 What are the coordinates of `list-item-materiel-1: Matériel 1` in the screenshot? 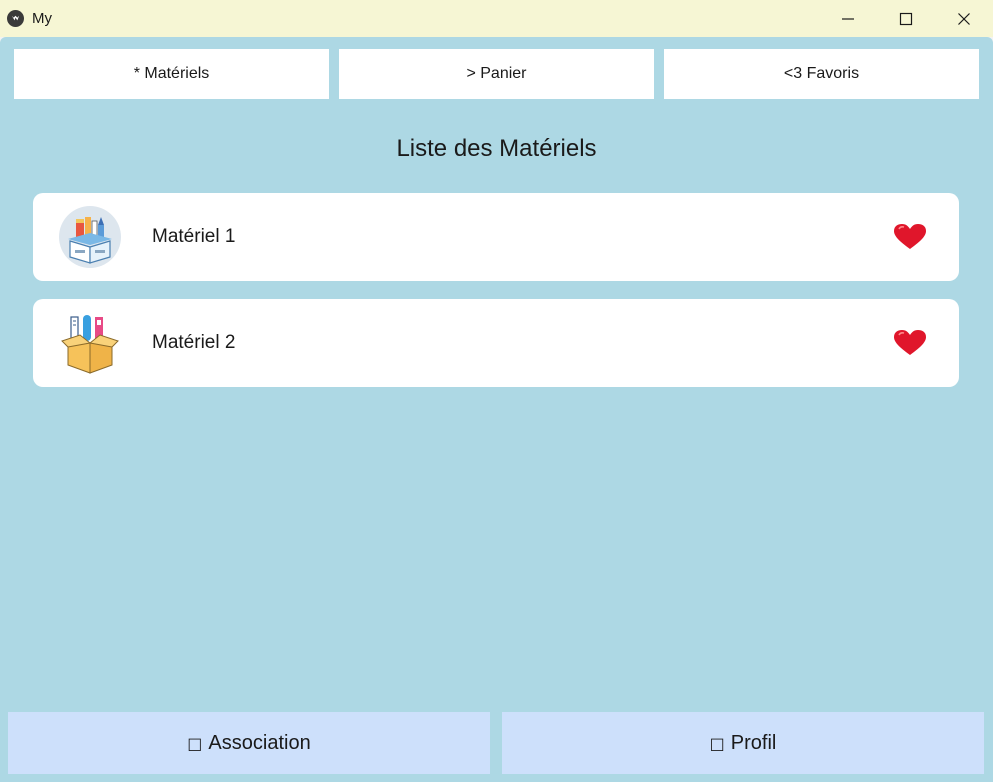 It's located at (496, 237).